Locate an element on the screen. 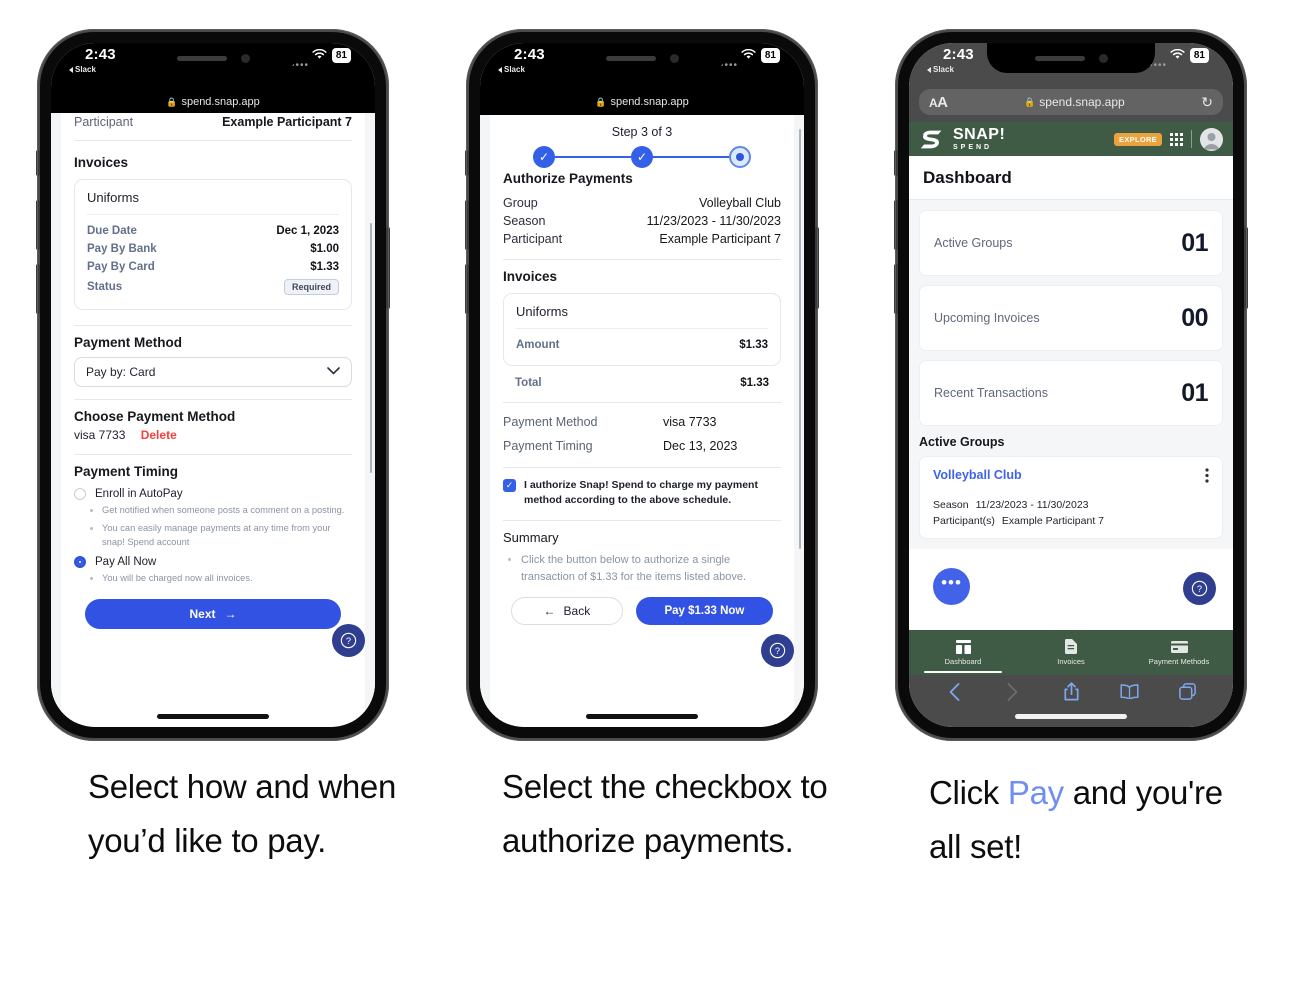  participant-label: Participant(s) is located at coordinates (964, 521).